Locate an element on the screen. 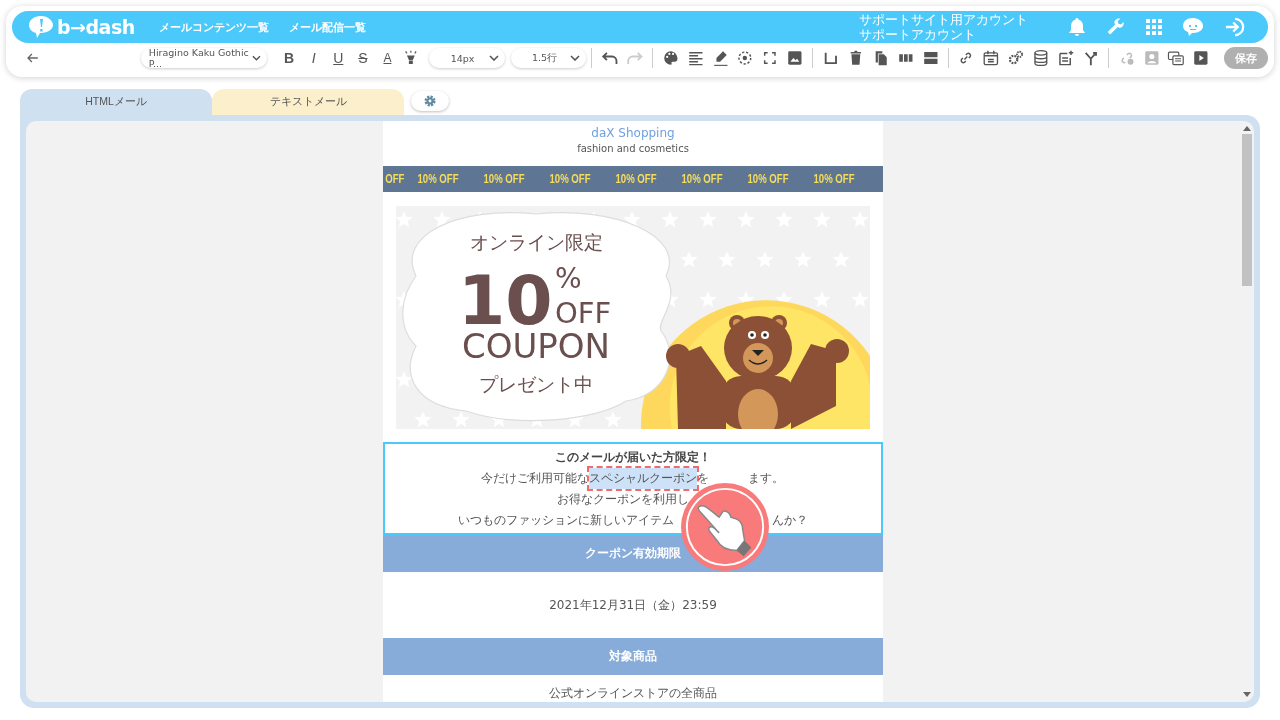 The width and height of the screenshot is (1280, 720). section-heading: 対象商品 is located at coordinates (633, 656).